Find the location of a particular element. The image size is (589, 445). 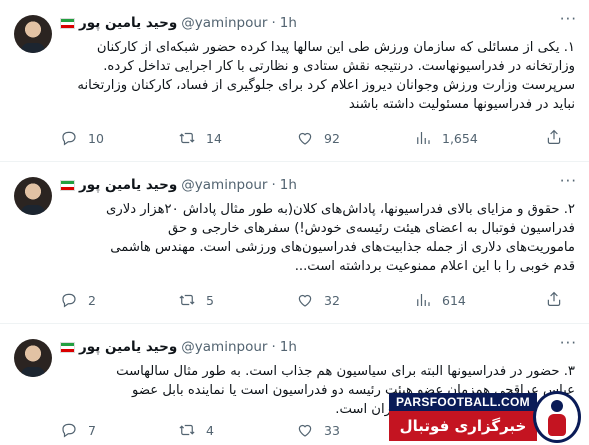

reply-count: 7 is located at coordinates (92, 430).